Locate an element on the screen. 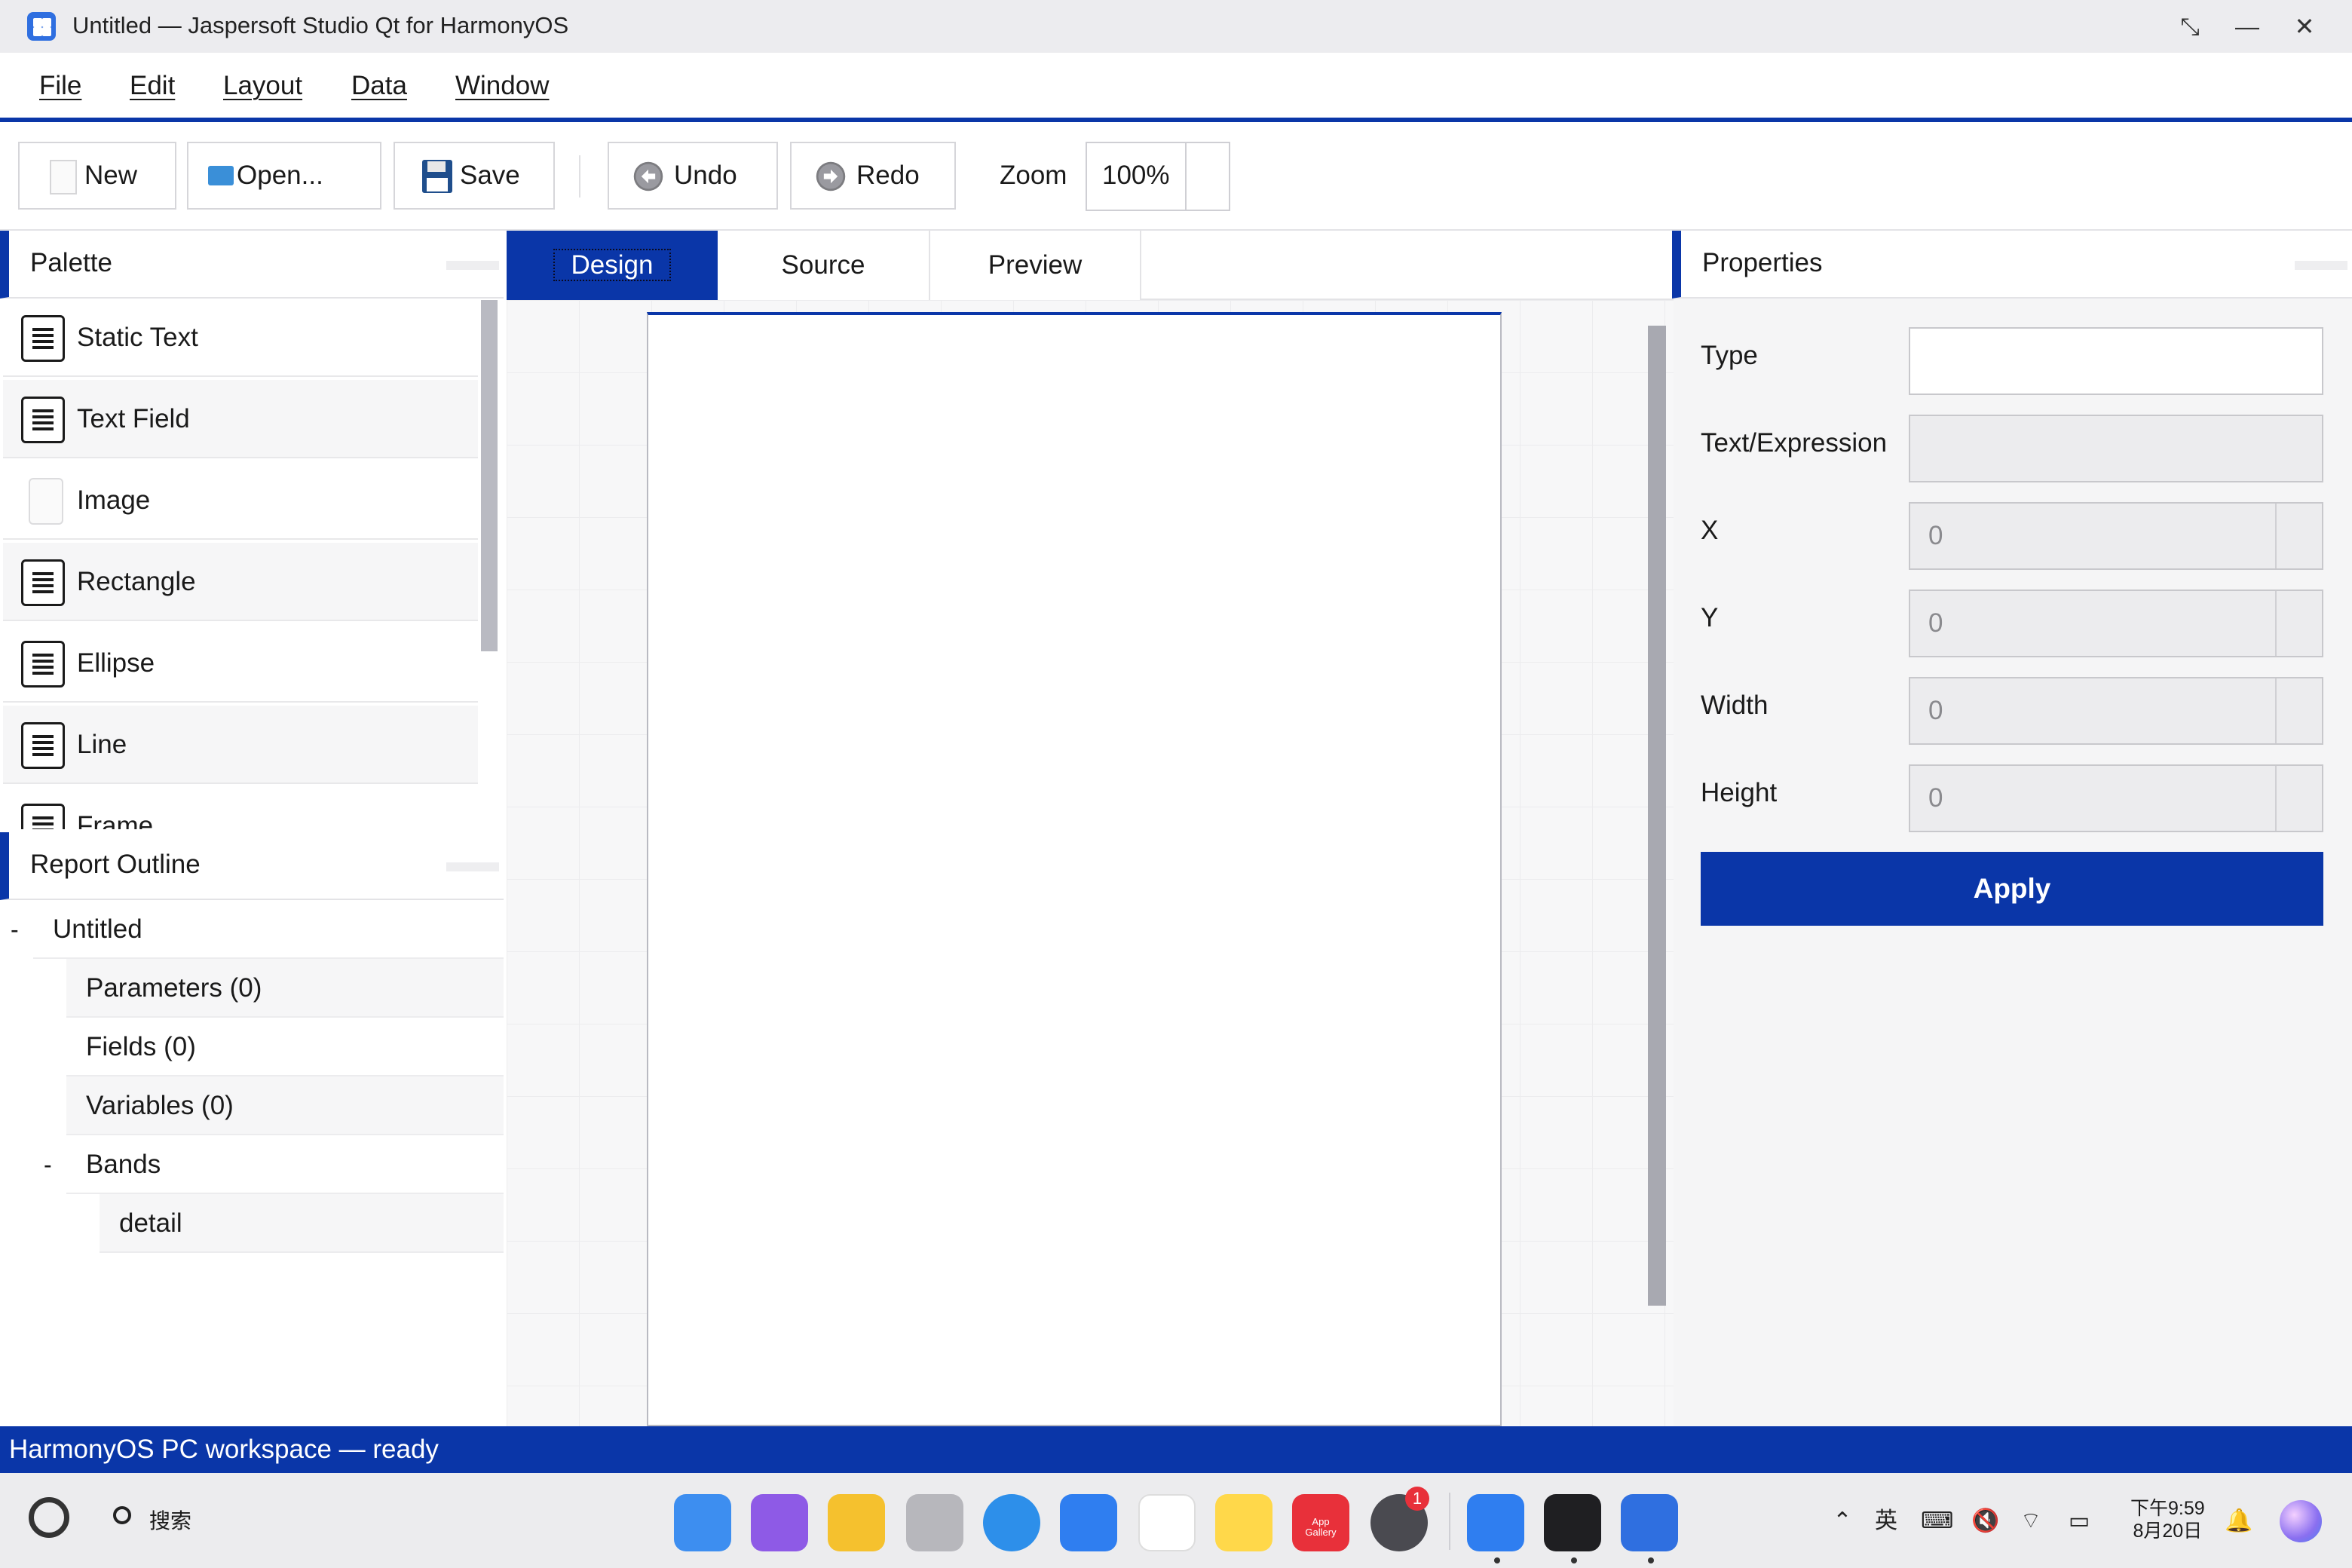 The height and width of the screenshot is (1568, 2352). type-field is located at coordinates (2116, 361).